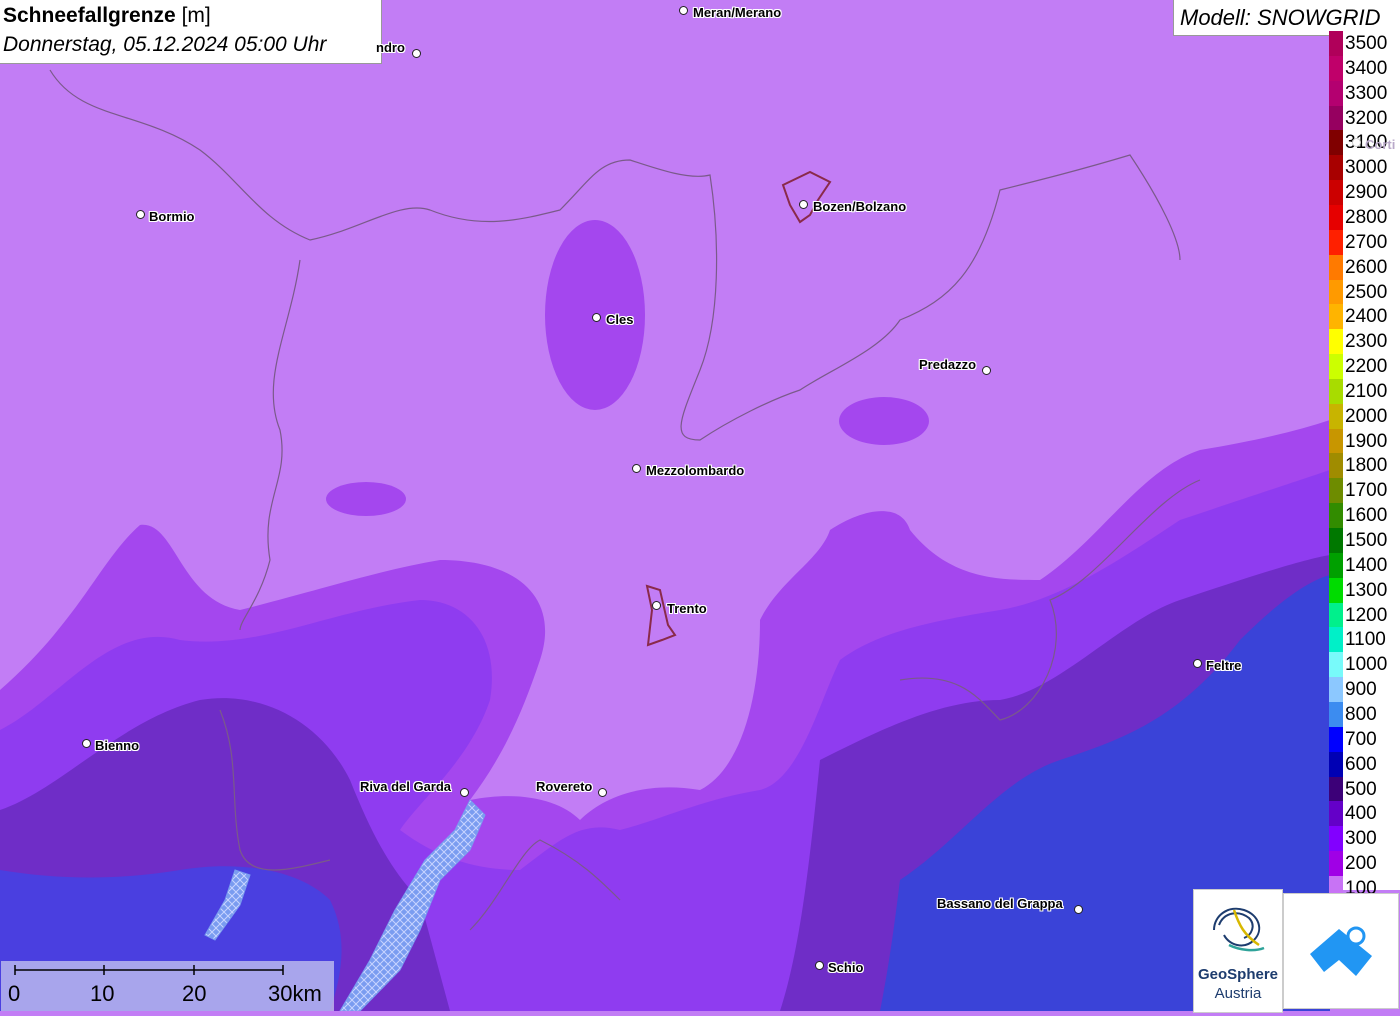 The image size is (1400, 1016). I want to click on legend-row: 1400, so click(1364, 565).